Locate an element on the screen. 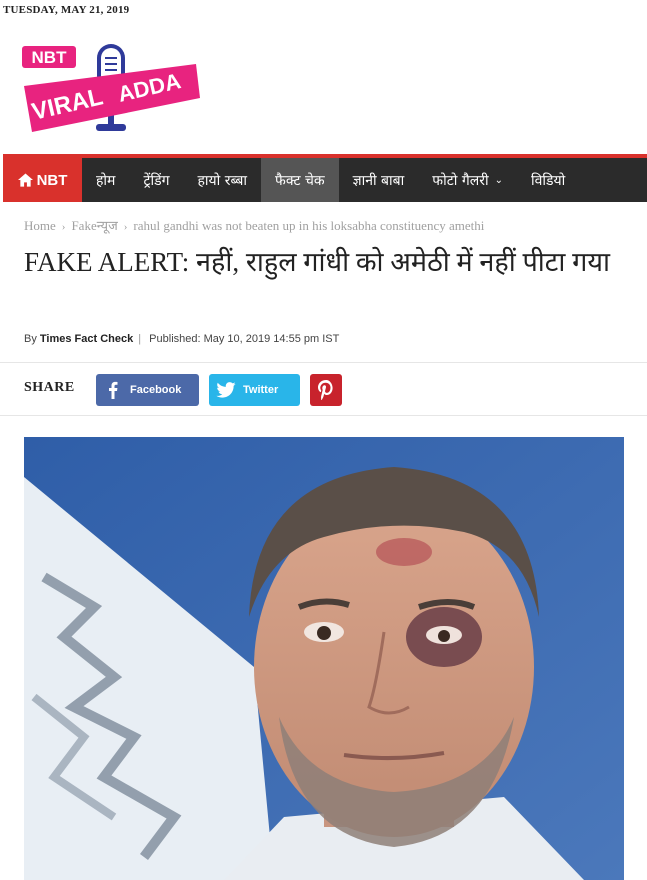 The height and width of the screenshot is (880, 647). pinterest-share-button is located at coordinates (326, 390).